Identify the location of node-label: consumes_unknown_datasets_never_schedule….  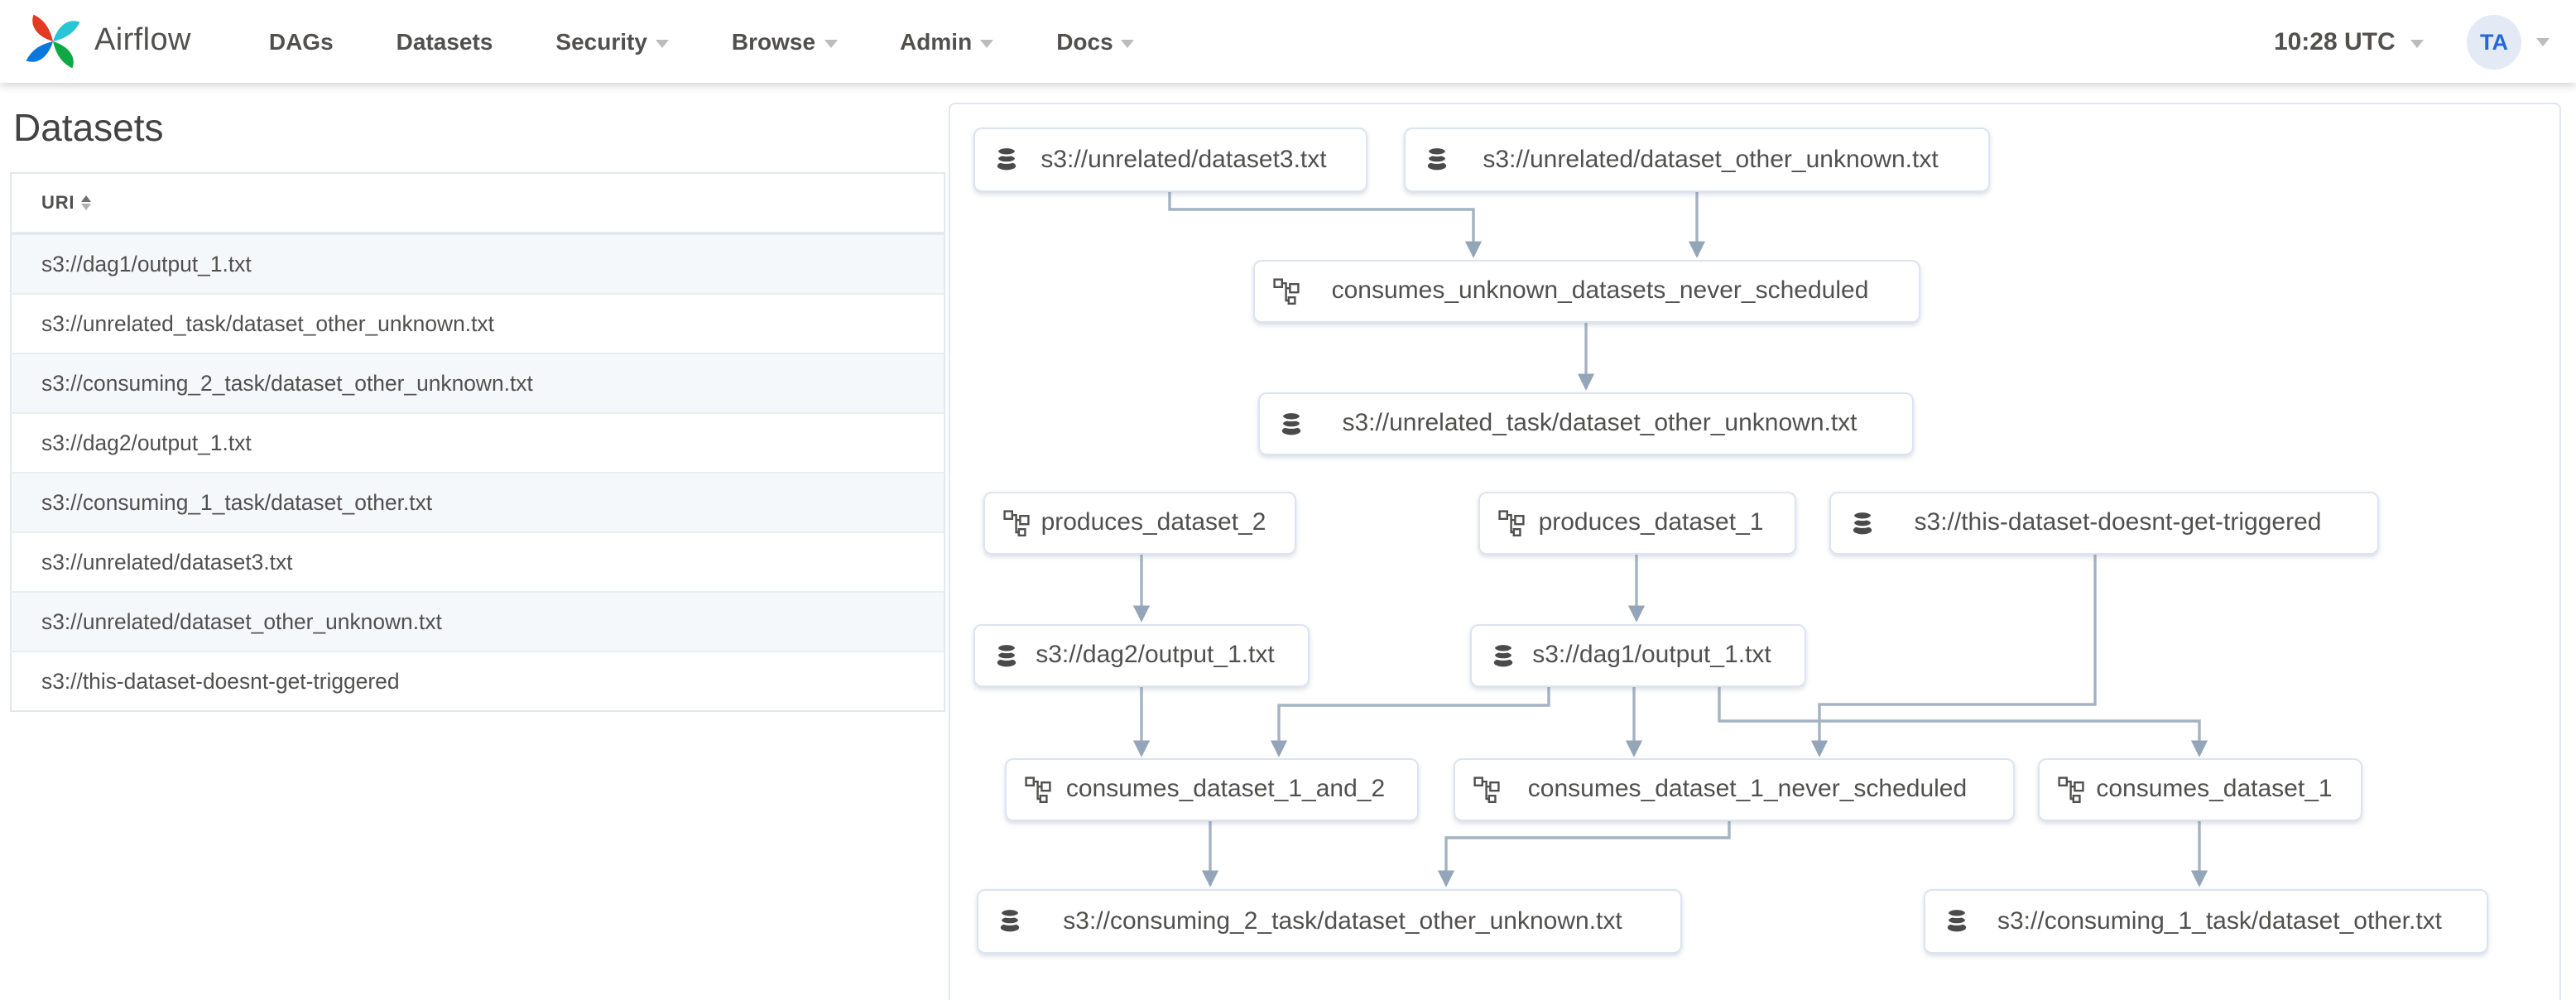
(1600, 290).